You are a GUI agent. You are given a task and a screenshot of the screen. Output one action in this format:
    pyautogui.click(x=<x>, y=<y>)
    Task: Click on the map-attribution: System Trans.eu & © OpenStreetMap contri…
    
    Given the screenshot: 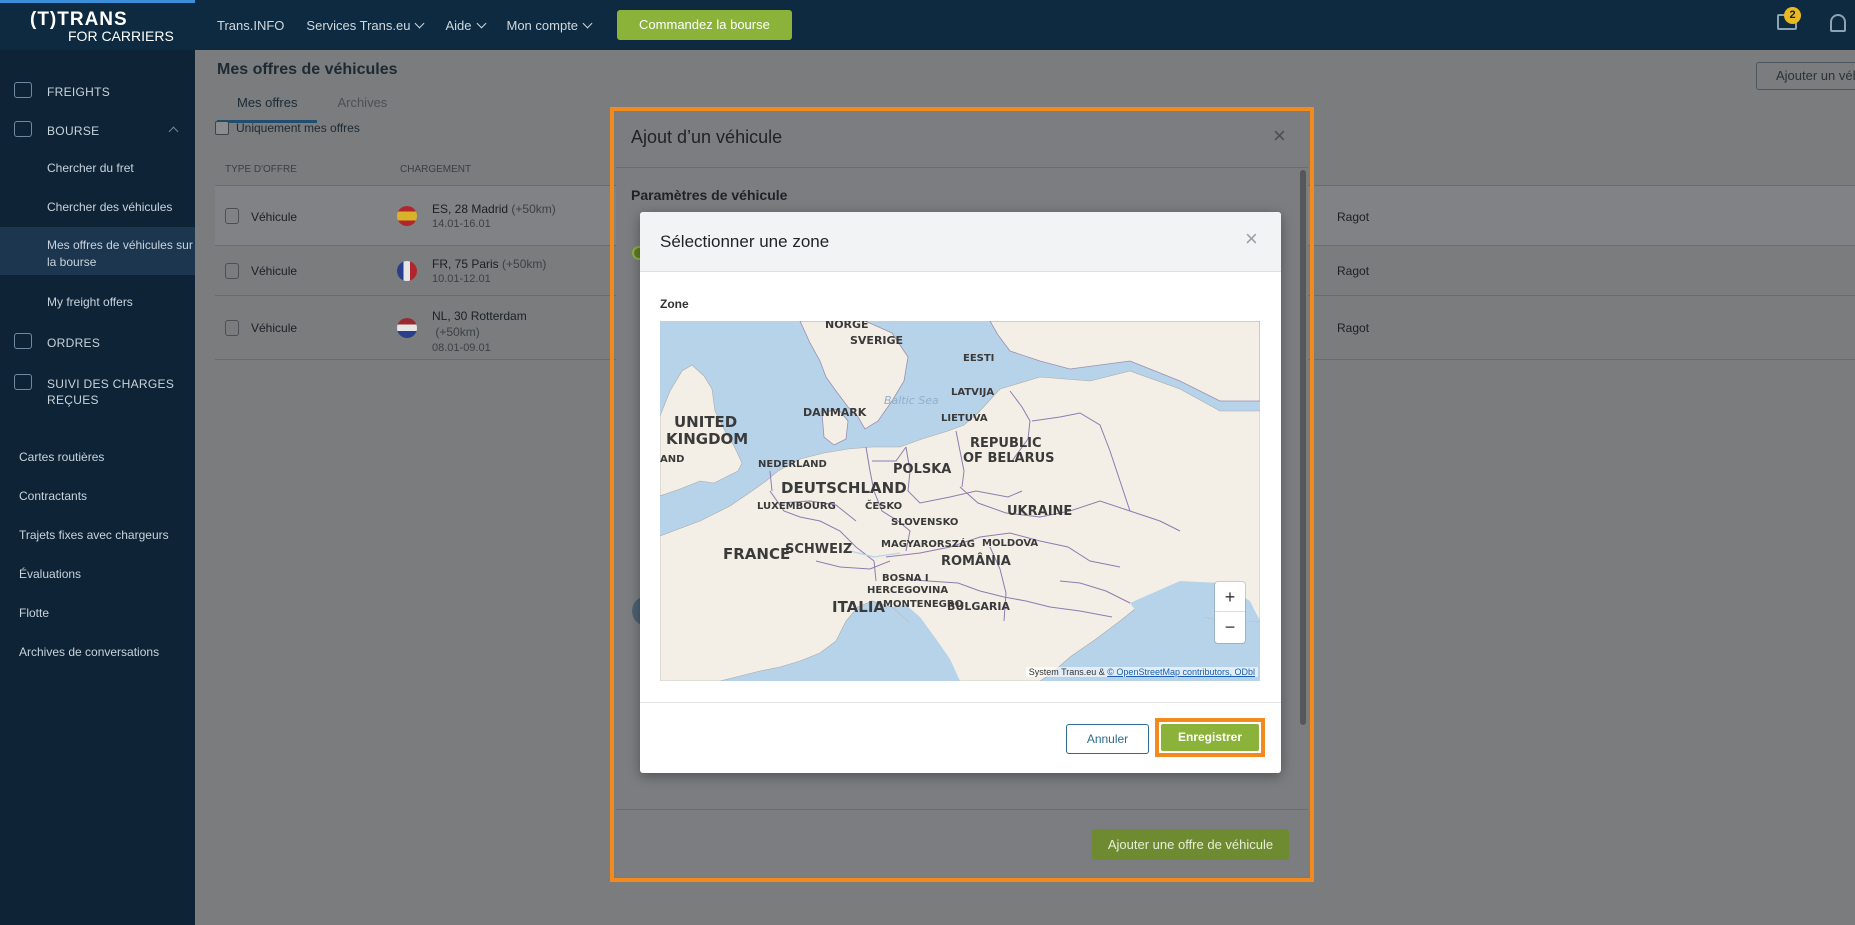 What is the action you would take?
    pyautogui.click(x=1141, y=672)
    